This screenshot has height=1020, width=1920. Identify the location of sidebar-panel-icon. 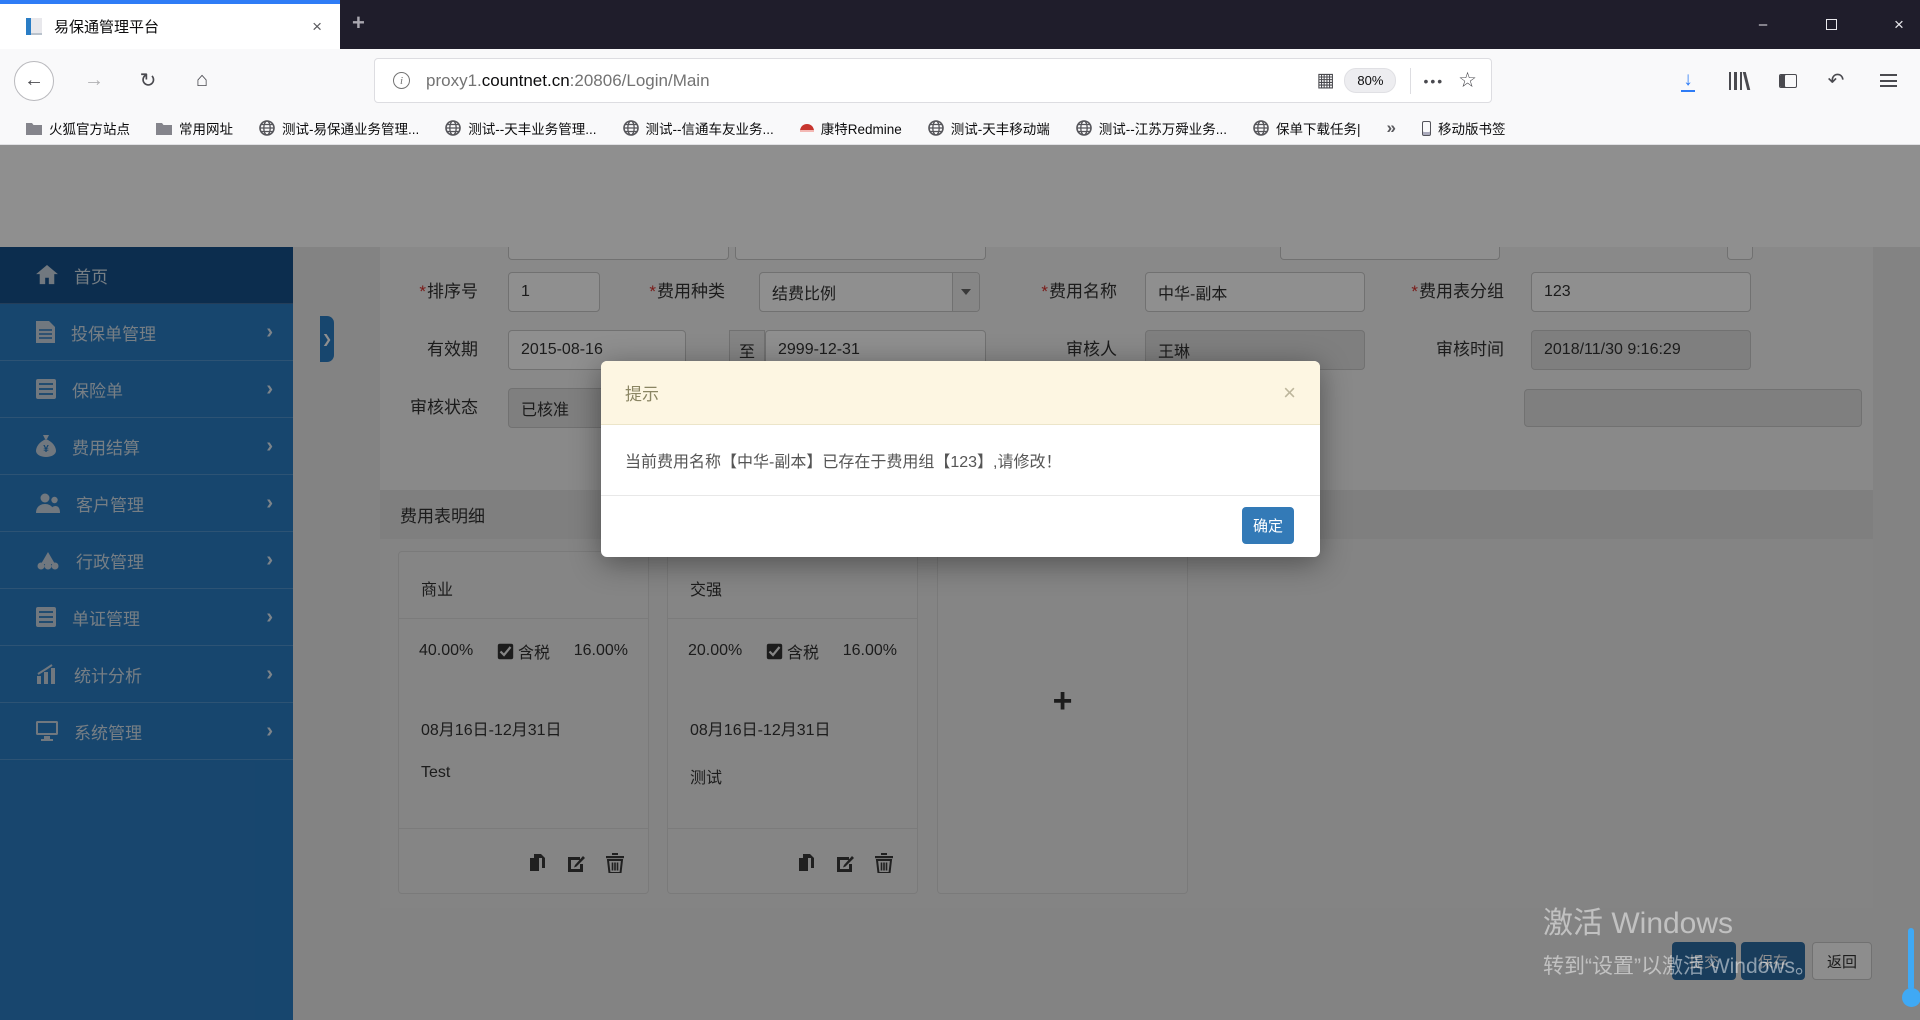
(1788, 80).